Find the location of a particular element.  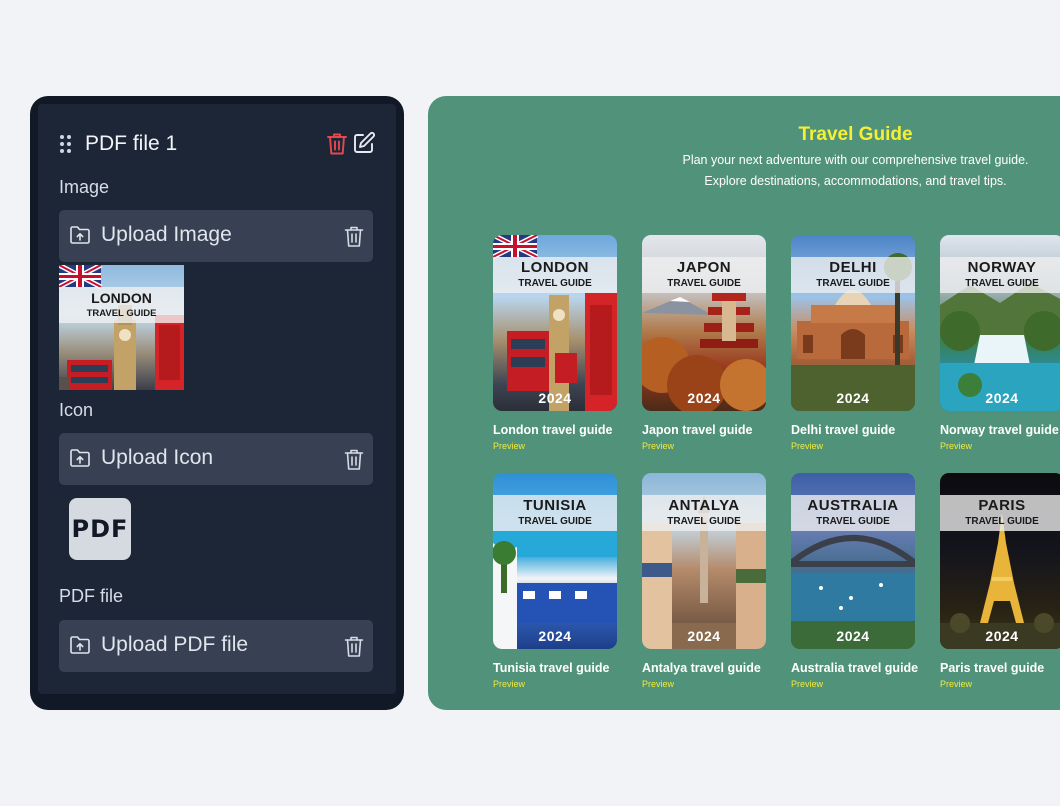

pdf-icon: PDF is located at coordinates (100, 529).